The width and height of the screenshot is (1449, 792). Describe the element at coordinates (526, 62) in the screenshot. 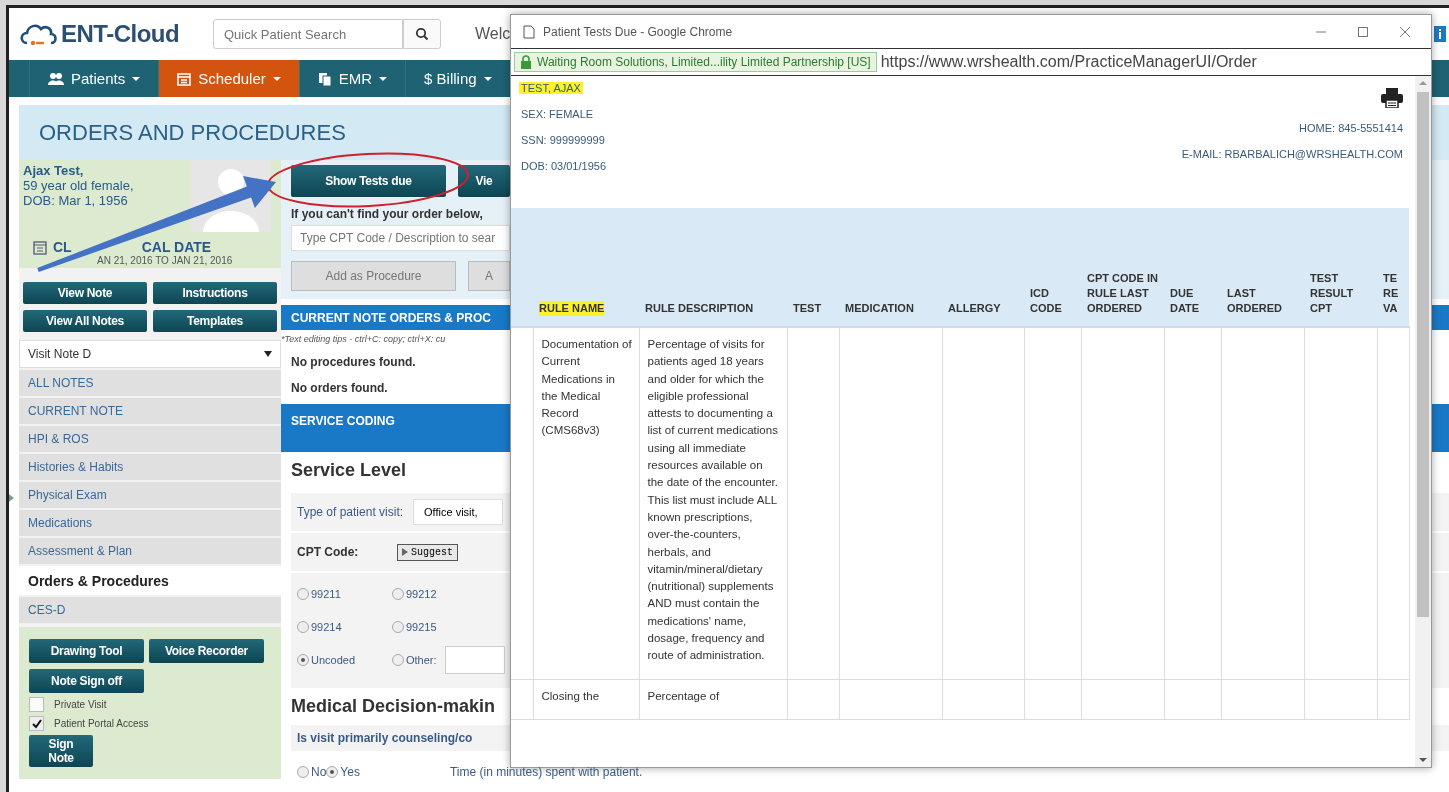

I see `lock-icon` at that location.